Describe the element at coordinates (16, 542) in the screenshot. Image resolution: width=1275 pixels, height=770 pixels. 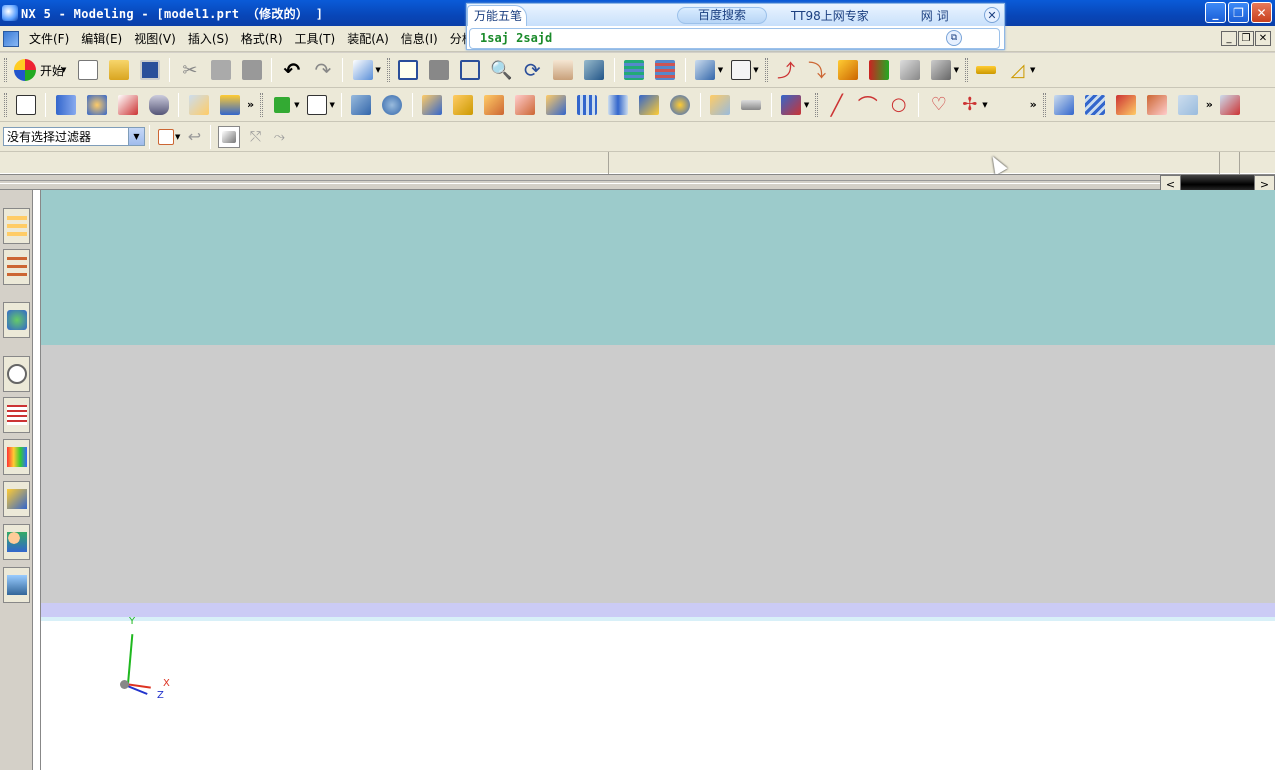
I see `roles-tab` at that location.